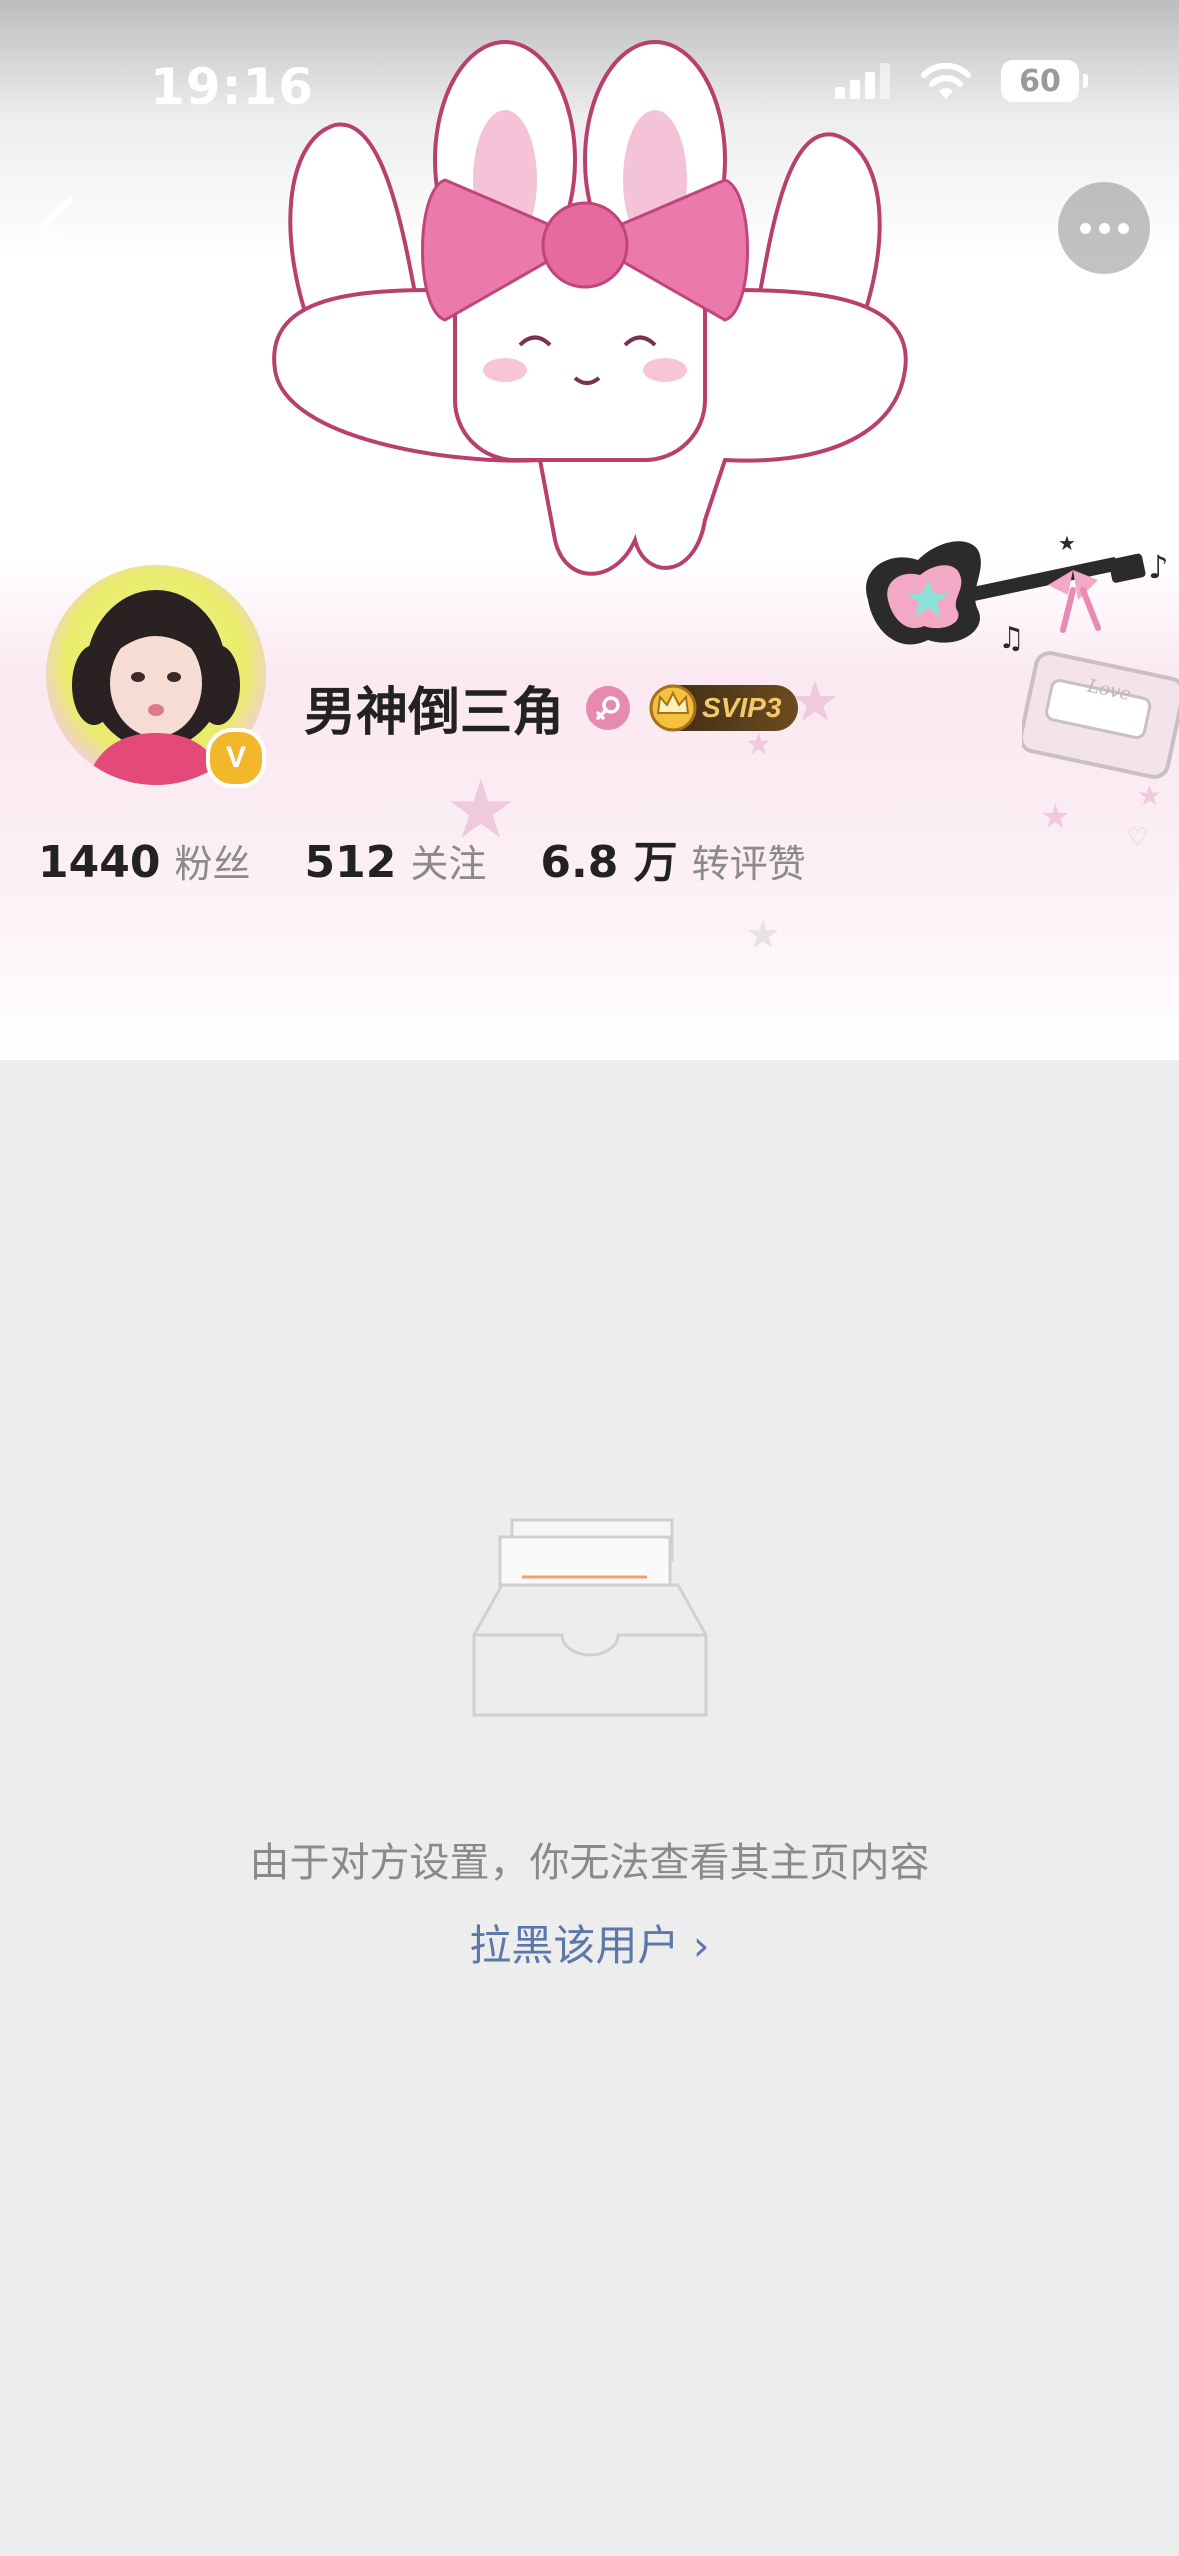 This screenshot has height=2556, width=1179. What do you see at coordinates (589, 1942) in the screenshot?
I see `block-user-link: 拉黑该用户 ›` at bounding box center [589, 1942].